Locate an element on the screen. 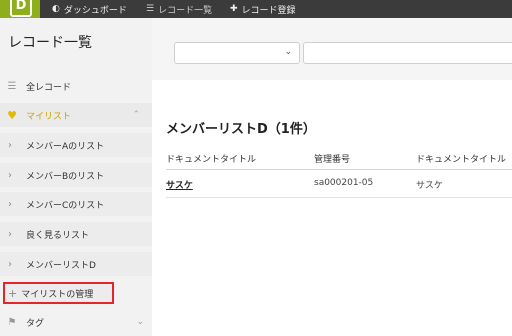 The image size is (512, 336). nav-dashboard-label: ダッシュボード is located at coordinates (95, 10).